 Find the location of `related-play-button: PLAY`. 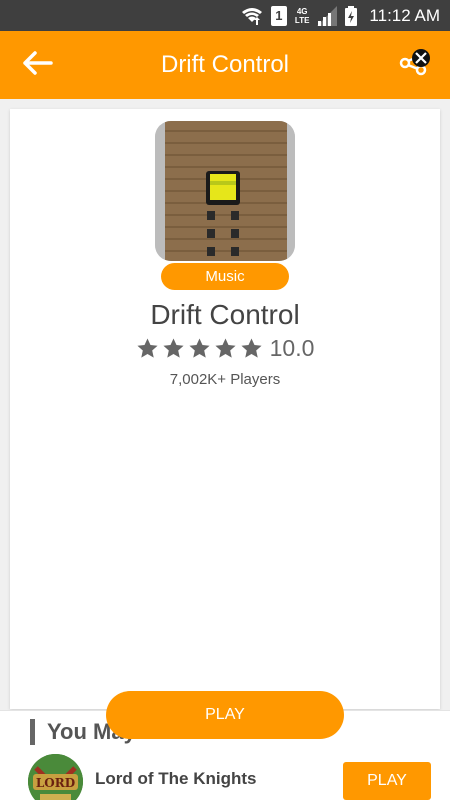

related-play-button: PLAY is located at coordinates (387, 781).